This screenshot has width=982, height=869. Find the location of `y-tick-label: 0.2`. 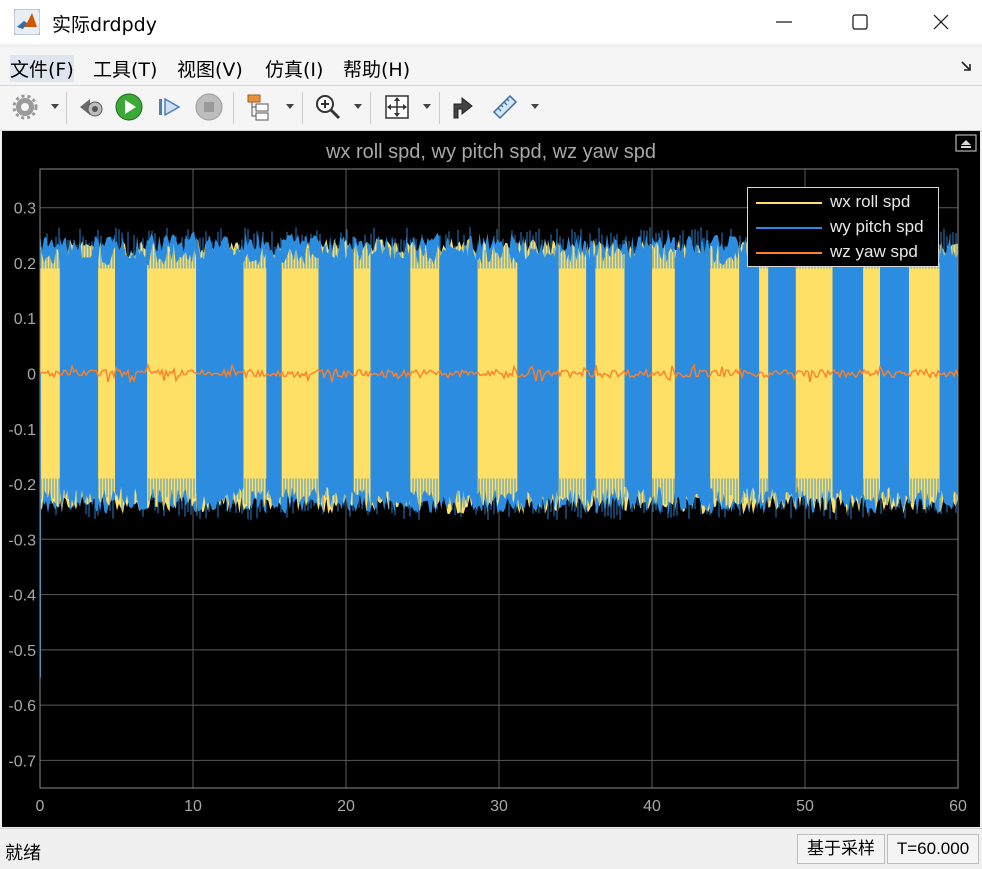

y-tick-label: 0.2 is located at coordinates (25, 264).